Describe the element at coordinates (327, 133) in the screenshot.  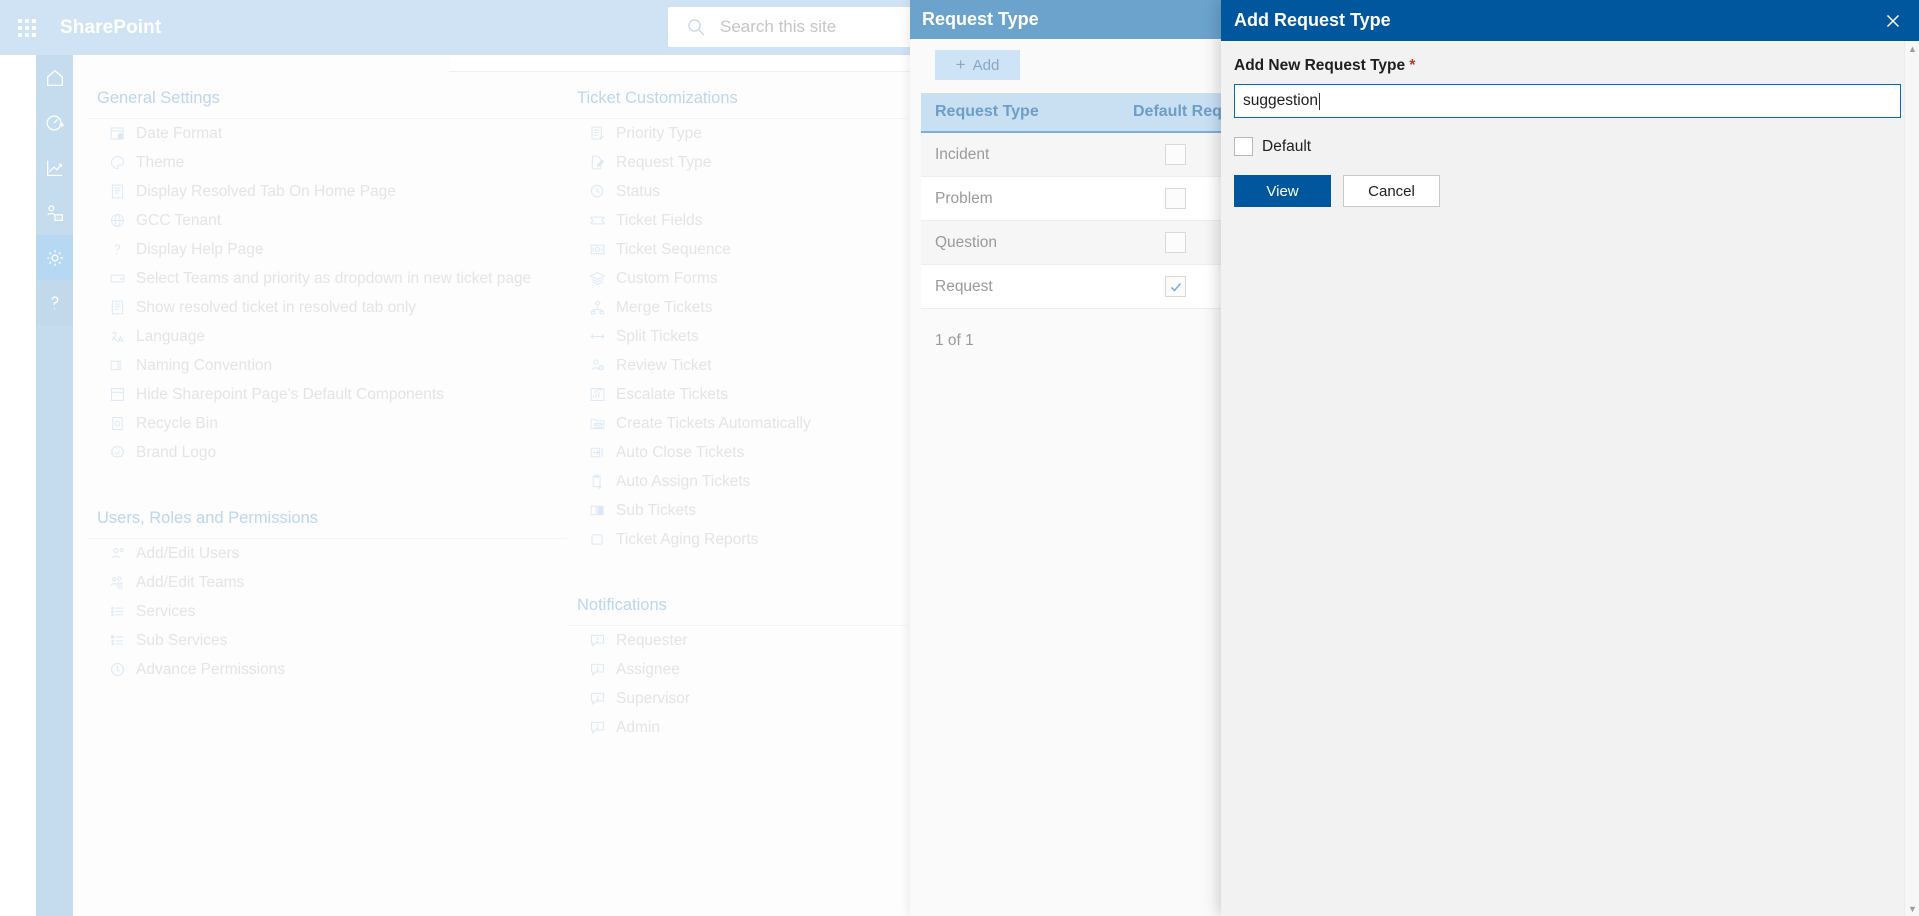
I see `settings-option: Date Format` at that location.